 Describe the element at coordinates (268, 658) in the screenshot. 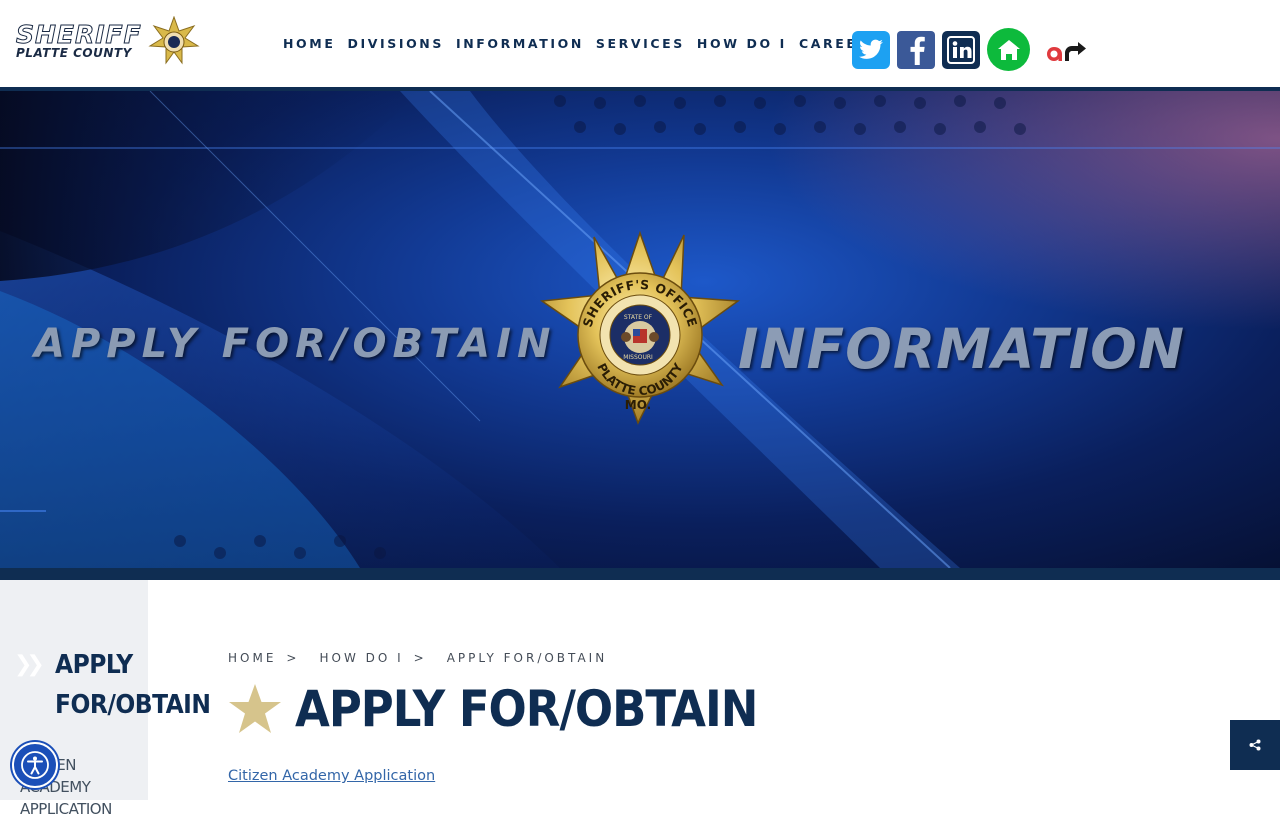

I see `breadcrumb-home: HOME >` at that location.